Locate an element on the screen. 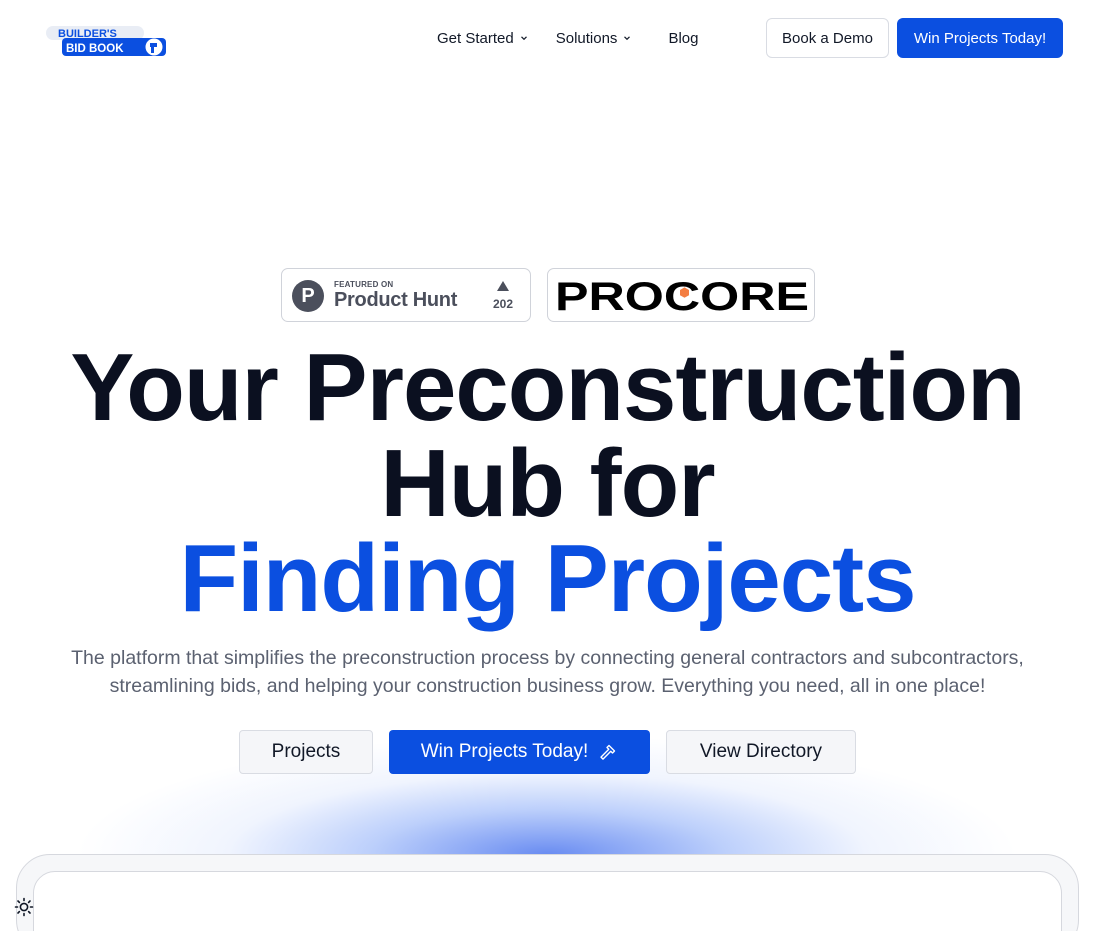  hammer-arrow-icon is located at coordinates (154, 47).